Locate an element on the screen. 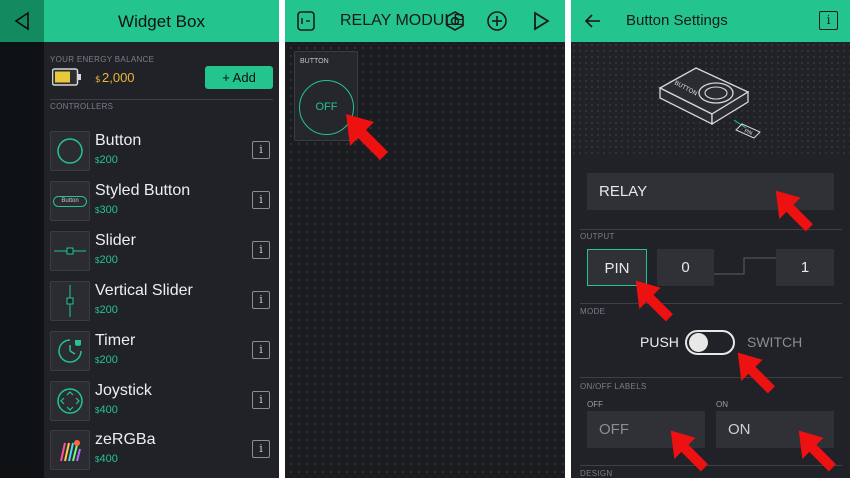 The height and width of the screenshot is (478, 850). mode-push-label: PUSH is located at coordinates (659, 342).